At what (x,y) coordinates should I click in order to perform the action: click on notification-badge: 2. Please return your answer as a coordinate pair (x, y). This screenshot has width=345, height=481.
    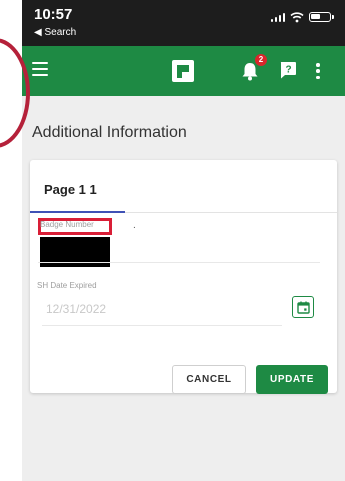
    Looking at the image, I should click on (261, 60).